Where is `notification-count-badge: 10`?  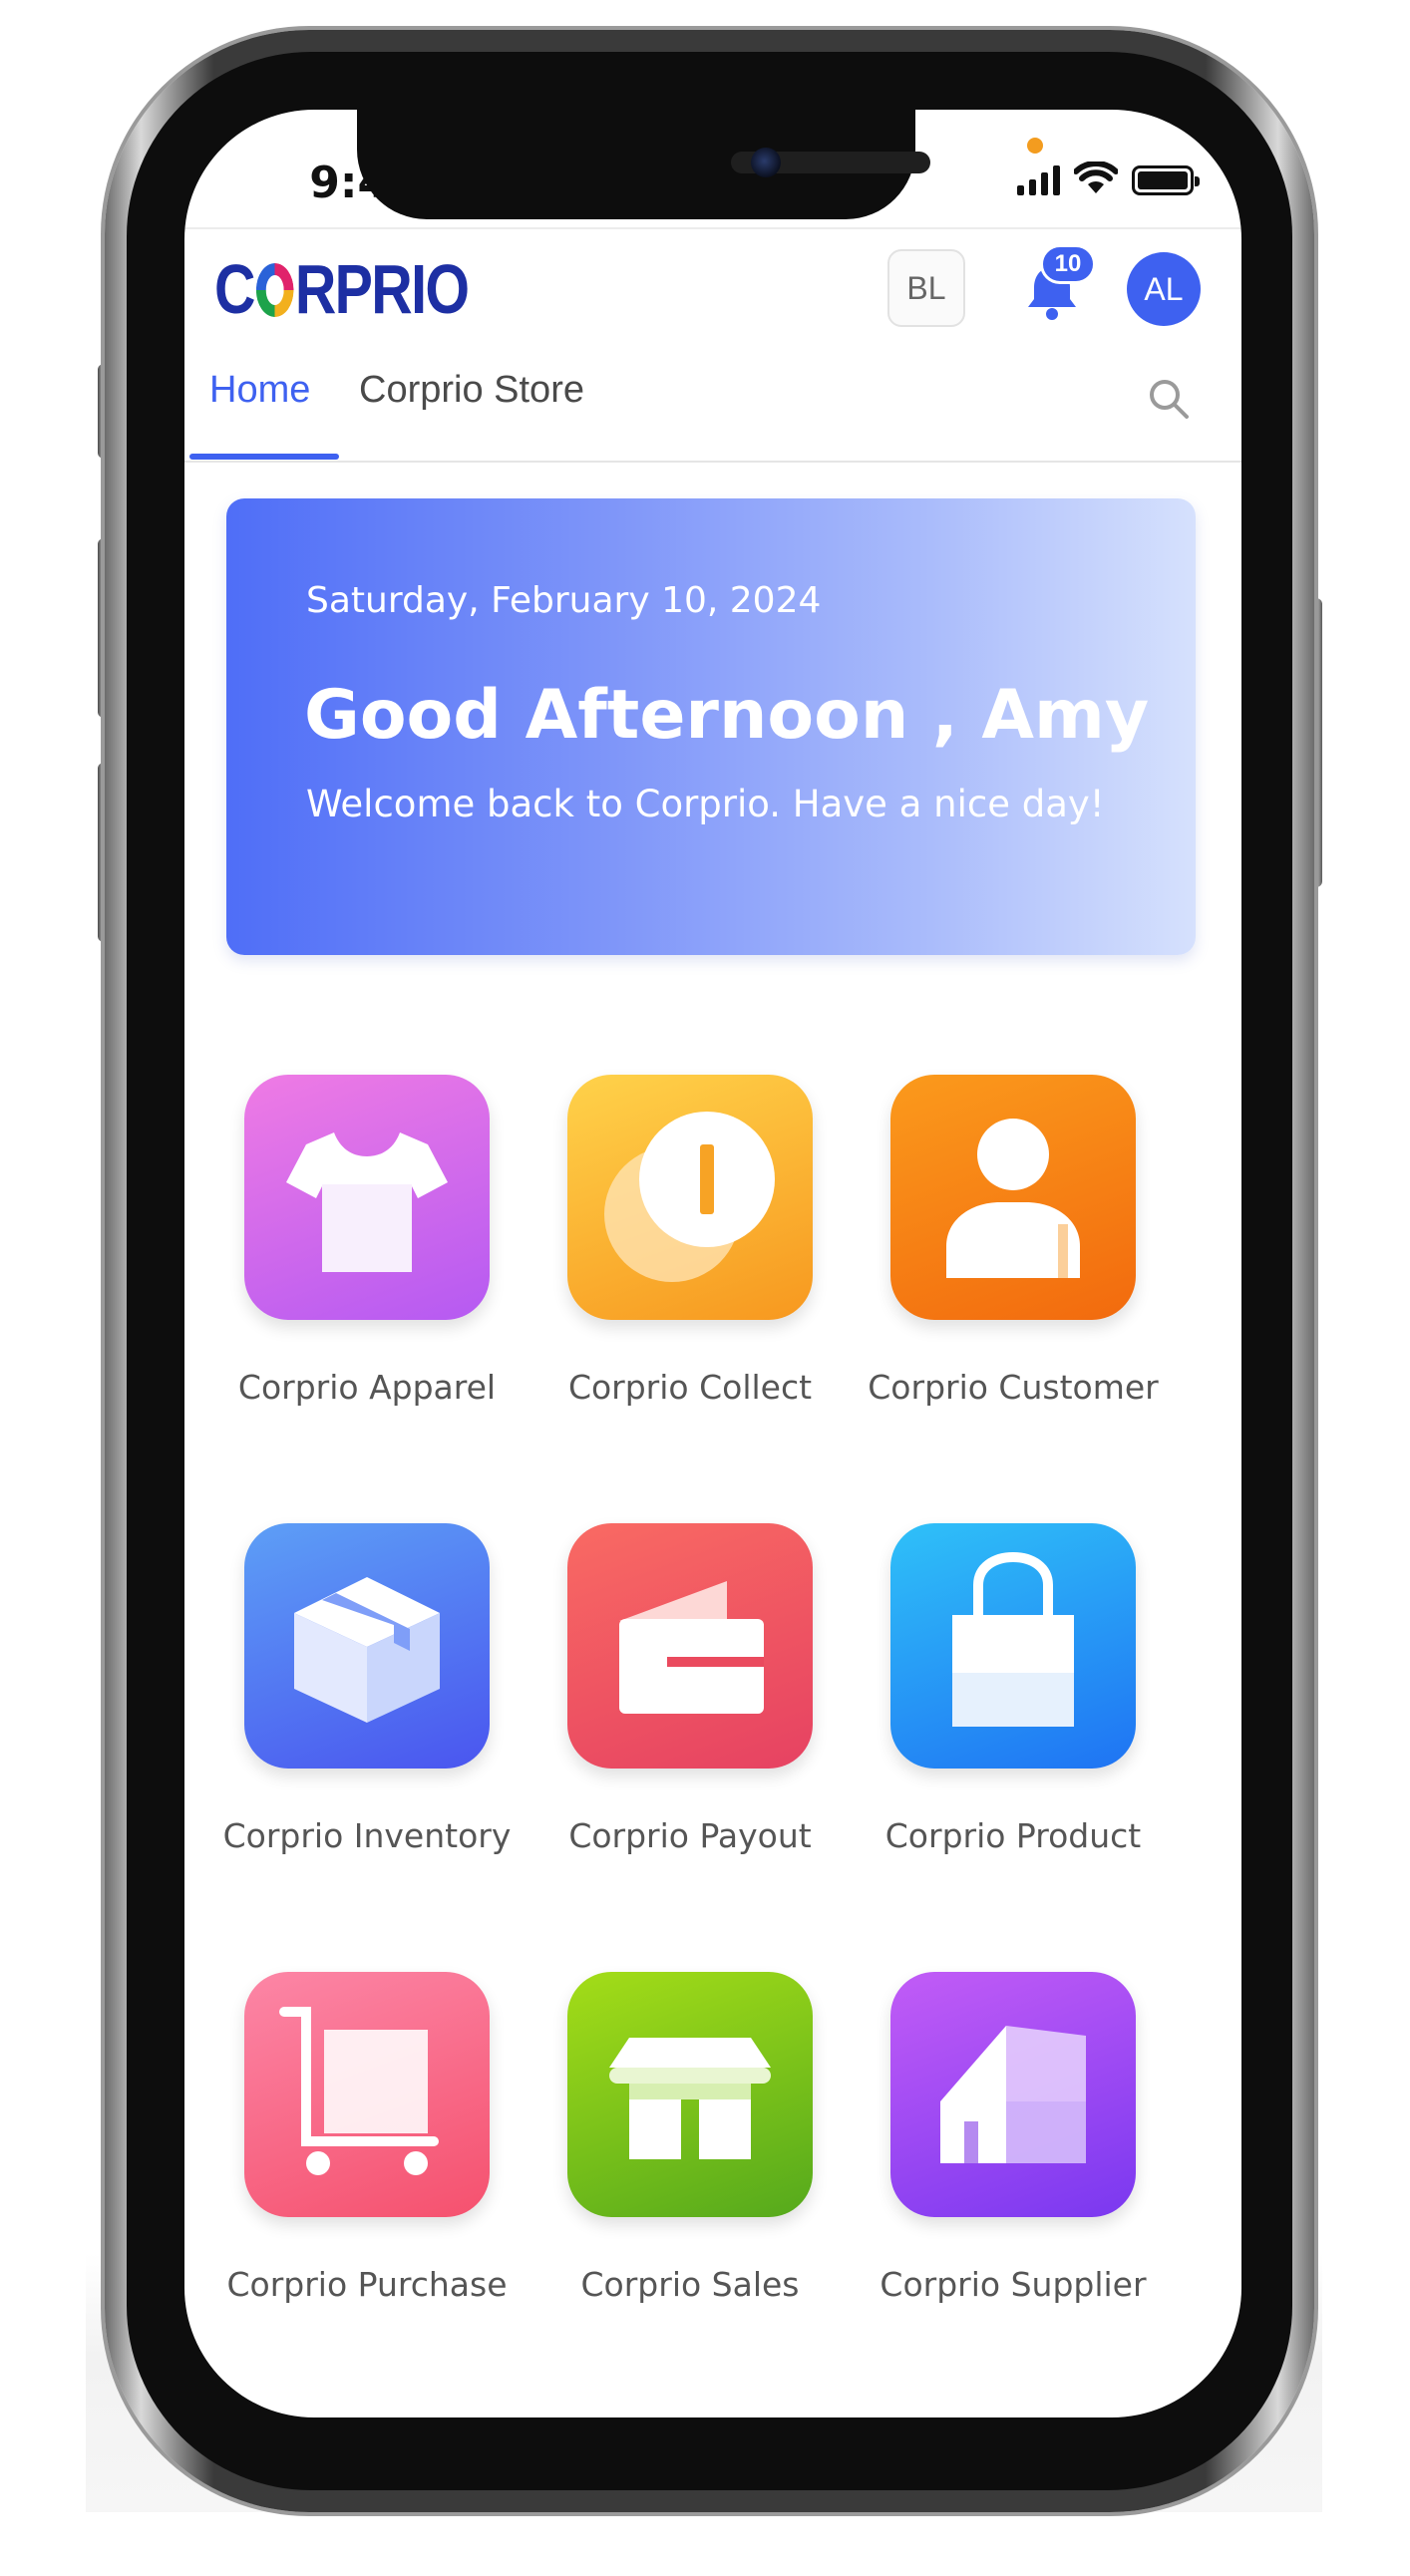
notification-count-badge: 10 is located at coordinates (1068, 264).